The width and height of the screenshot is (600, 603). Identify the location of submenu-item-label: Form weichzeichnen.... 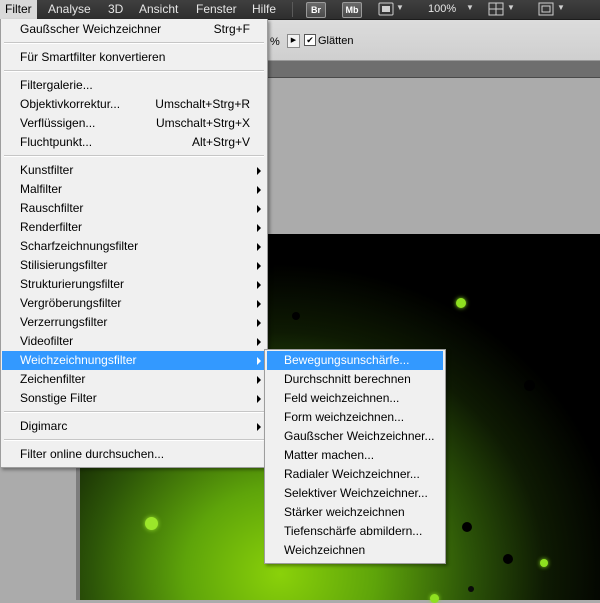
(344, 417).